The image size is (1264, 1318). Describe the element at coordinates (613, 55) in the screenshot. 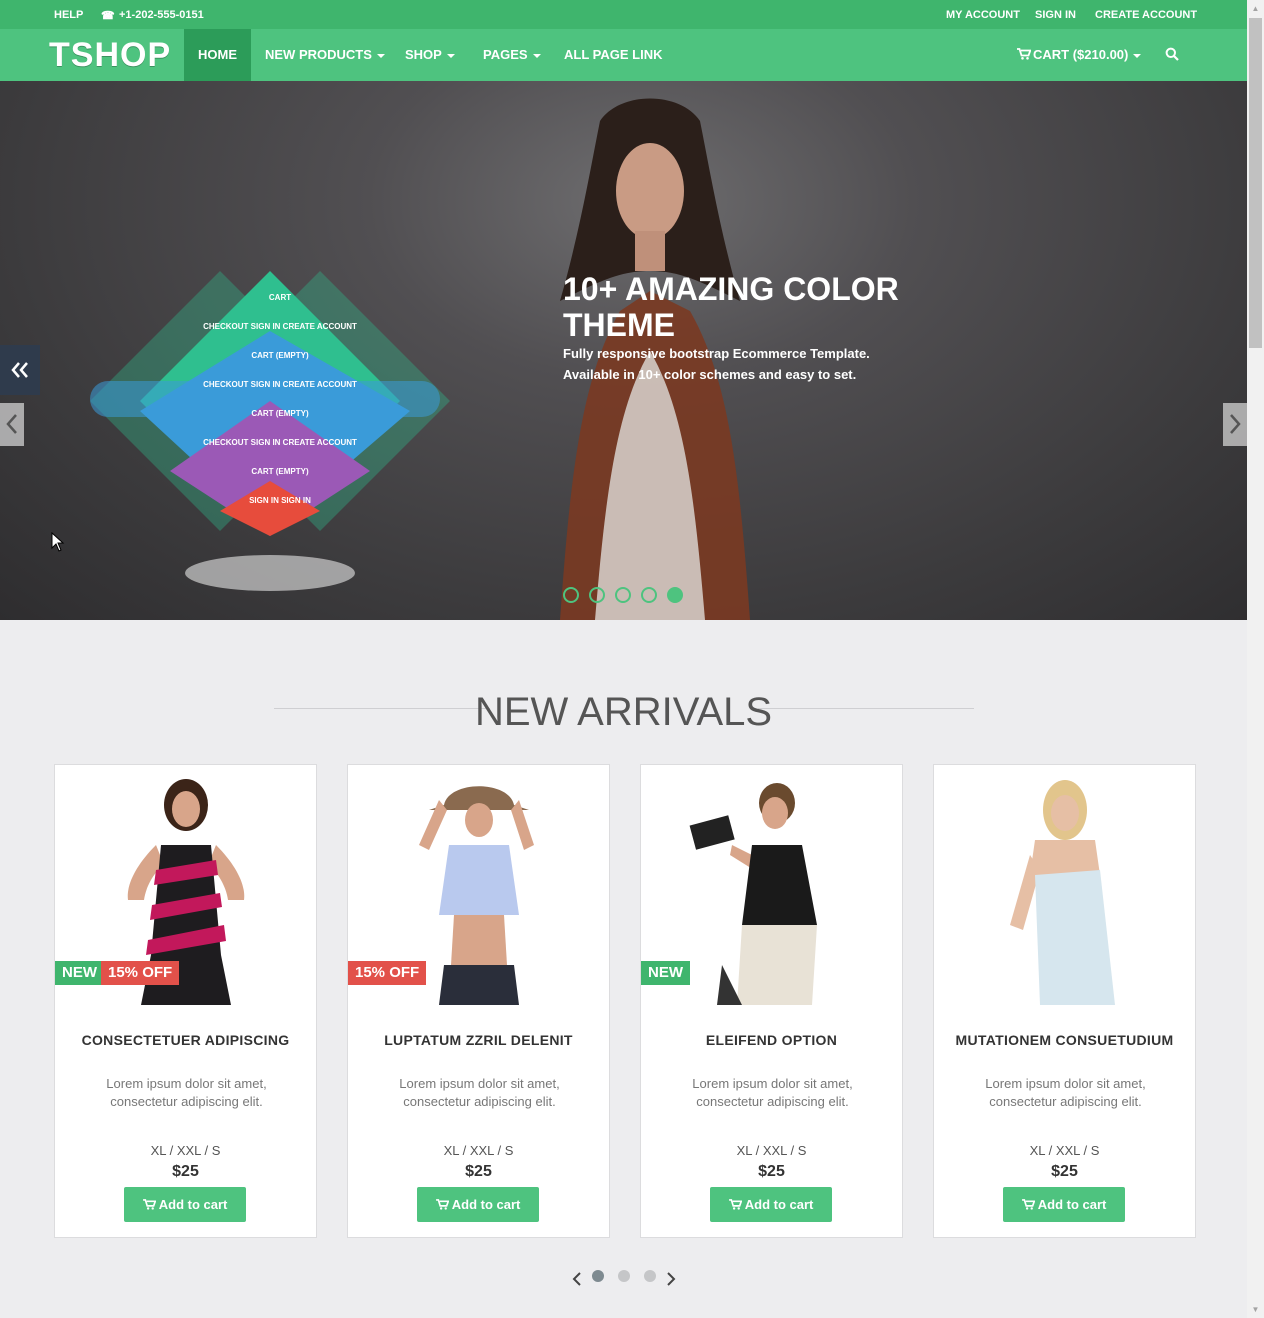

I see `nav-all-page-link: ALL PAGE LINK` at that location.